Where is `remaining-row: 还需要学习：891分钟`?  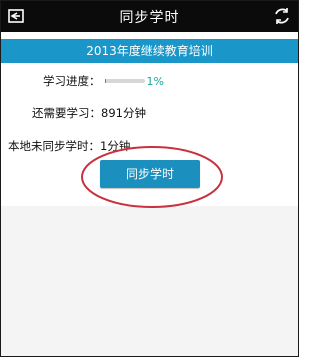 remaining-row: 还需要学习：891分钟 is located at coordinates (89, 113).